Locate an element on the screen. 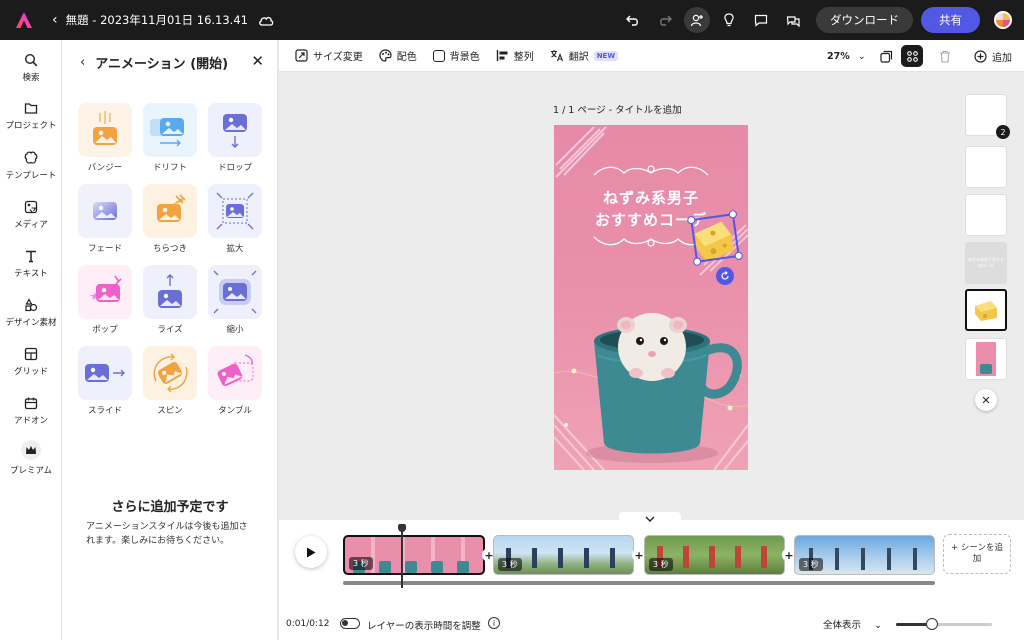  translate-button: 翻訳 NEW is located at coordinates (584, 55).